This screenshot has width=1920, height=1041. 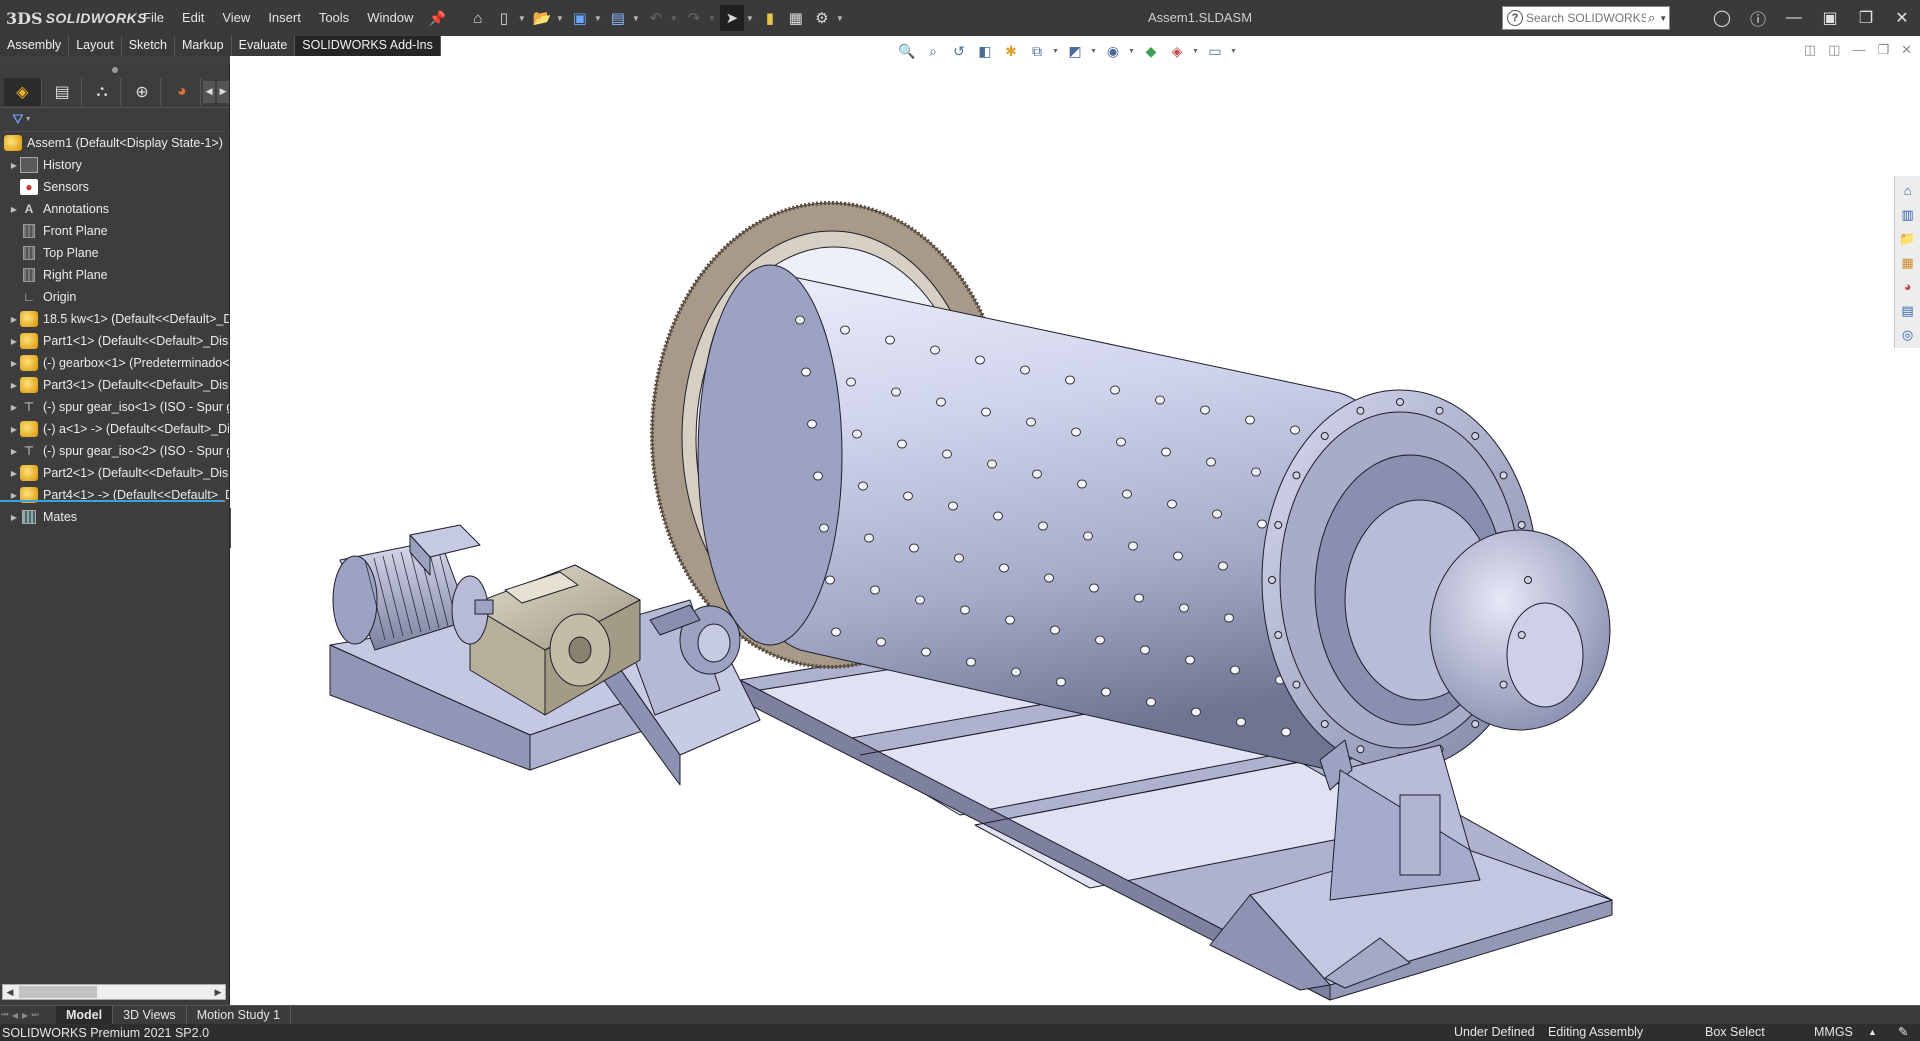 What do you see at coordinates (58, 992) in the screenshot?
I see `scroll-thumb` at bounding box center [58, 992].